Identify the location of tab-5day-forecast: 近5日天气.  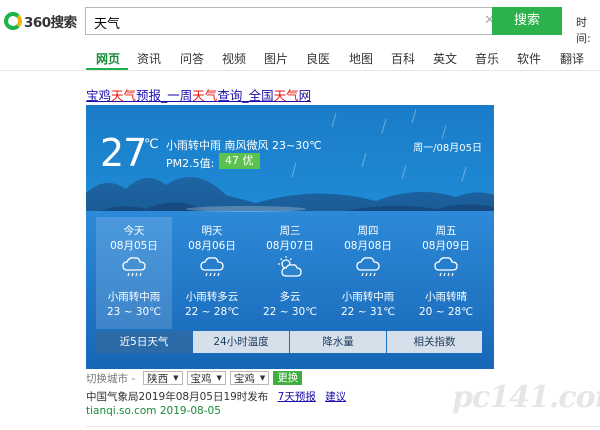
(144, 342).